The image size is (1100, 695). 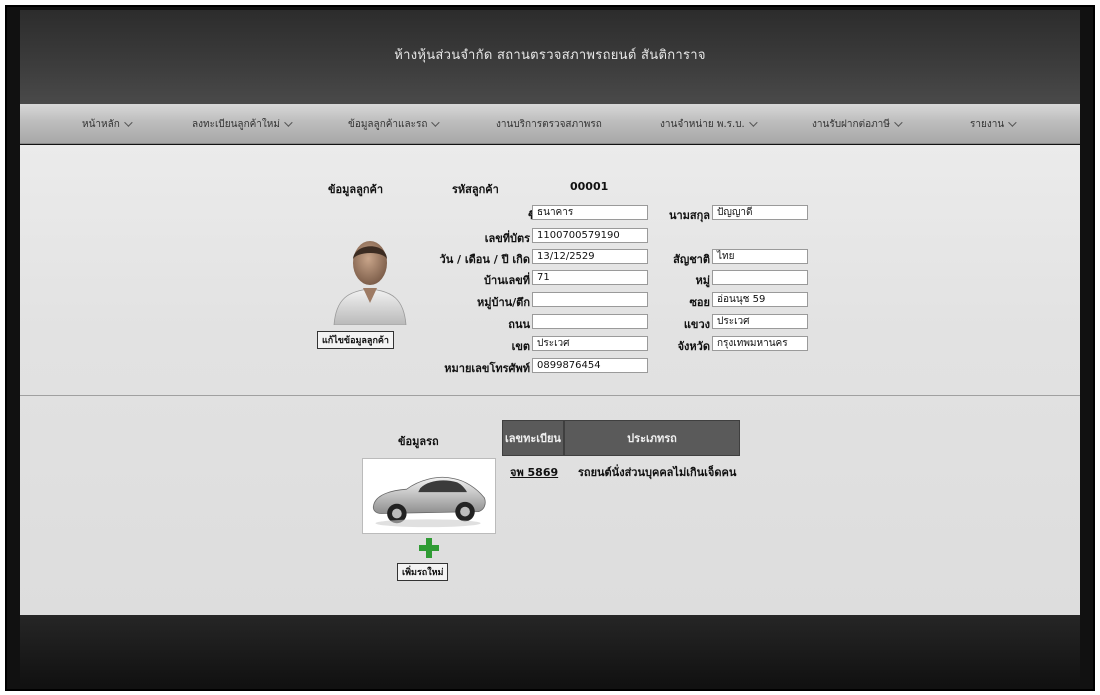 What do you see at coordinates (507, 238) in the screenshot?
I see `id-card-label: เลขที่บัตร` at bounding box center [507, 238].